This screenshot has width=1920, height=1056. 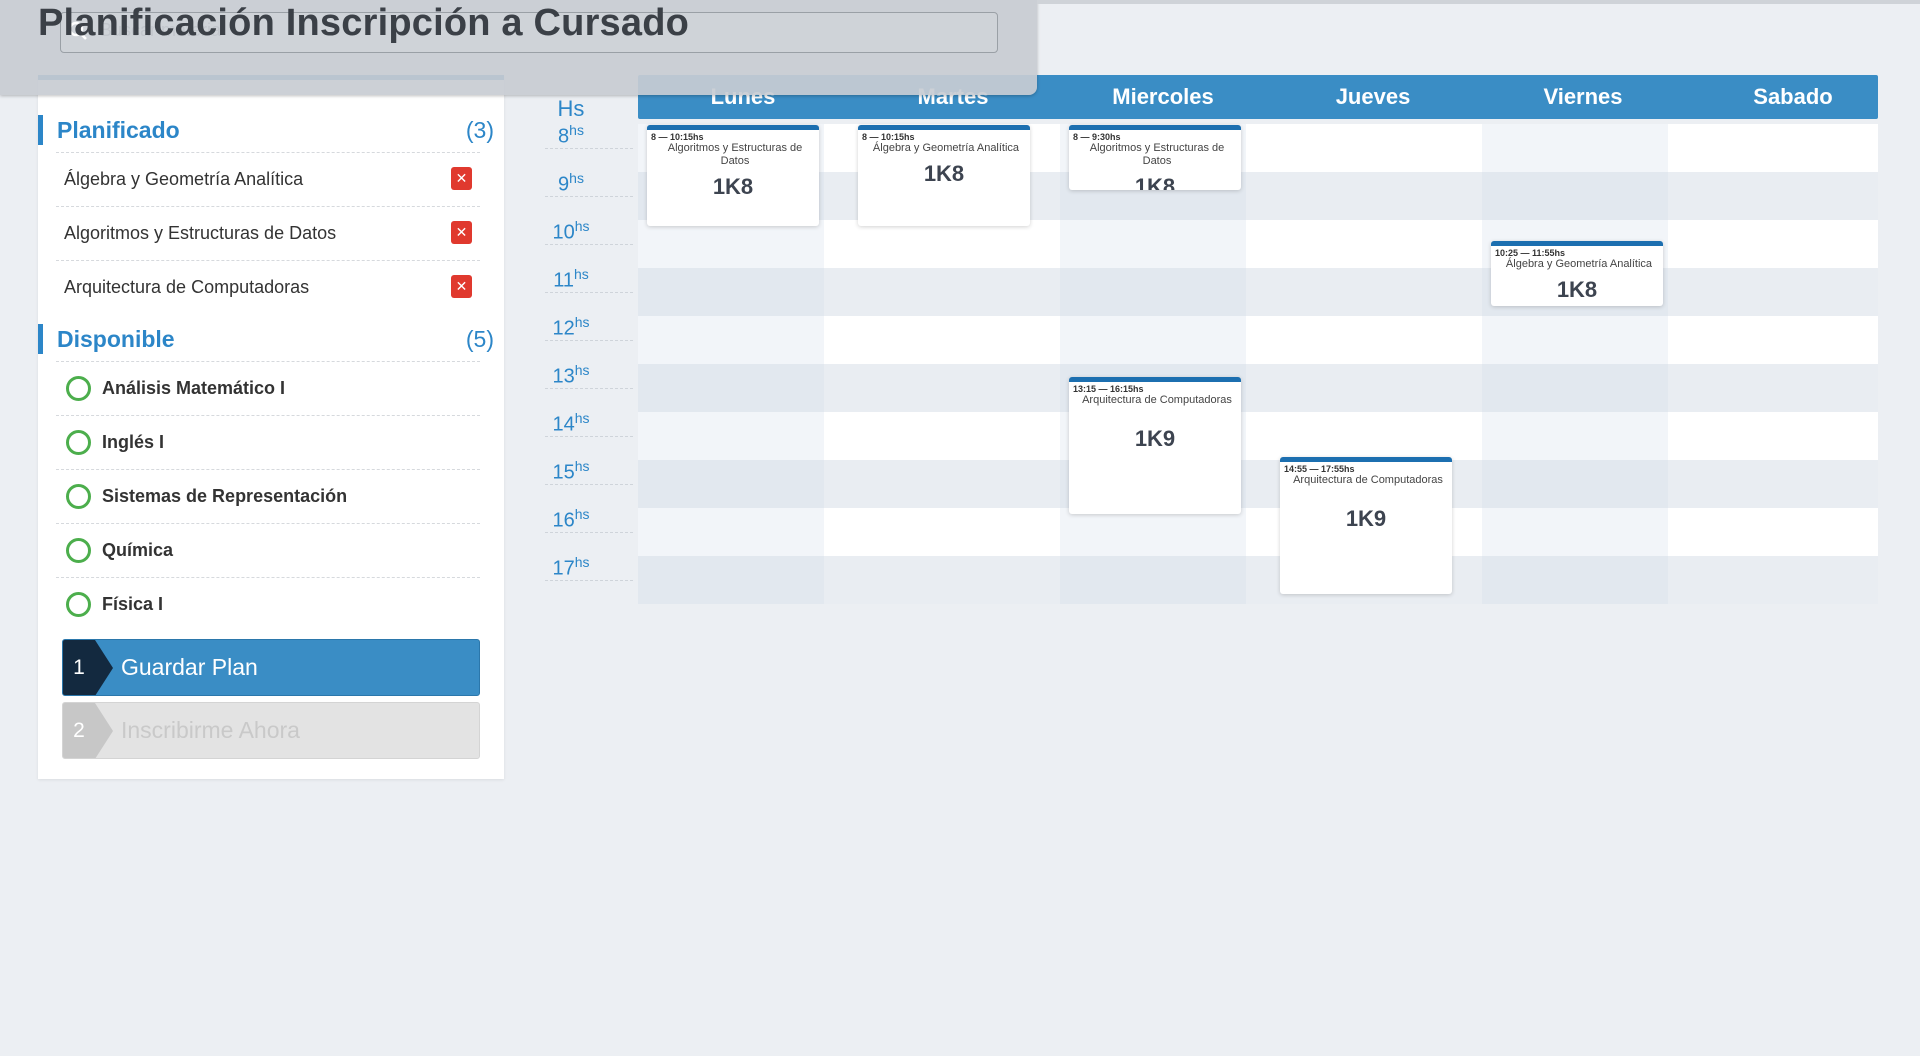 What do you see at coordinates (79, 667) in the screenshot?
I see `step-number: 1` at bounding box center [79, 667].